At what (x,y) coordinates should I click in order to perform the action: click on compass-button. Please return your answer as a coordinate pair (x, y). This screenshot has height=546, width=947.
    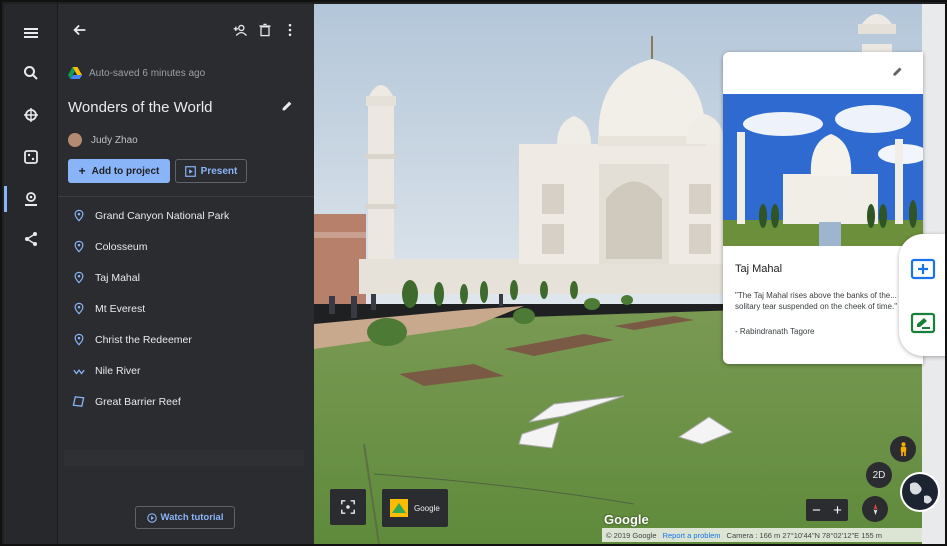
    Looking at the image, I should click on (875, 509).